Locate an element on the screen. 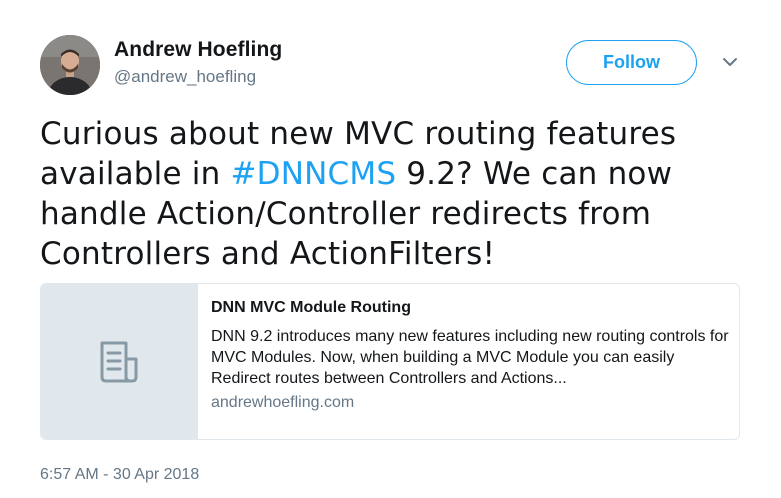 This screenshot has height=498, width=781. card-title: DNN MVC Module Routing is located at coordinates (311, 307).